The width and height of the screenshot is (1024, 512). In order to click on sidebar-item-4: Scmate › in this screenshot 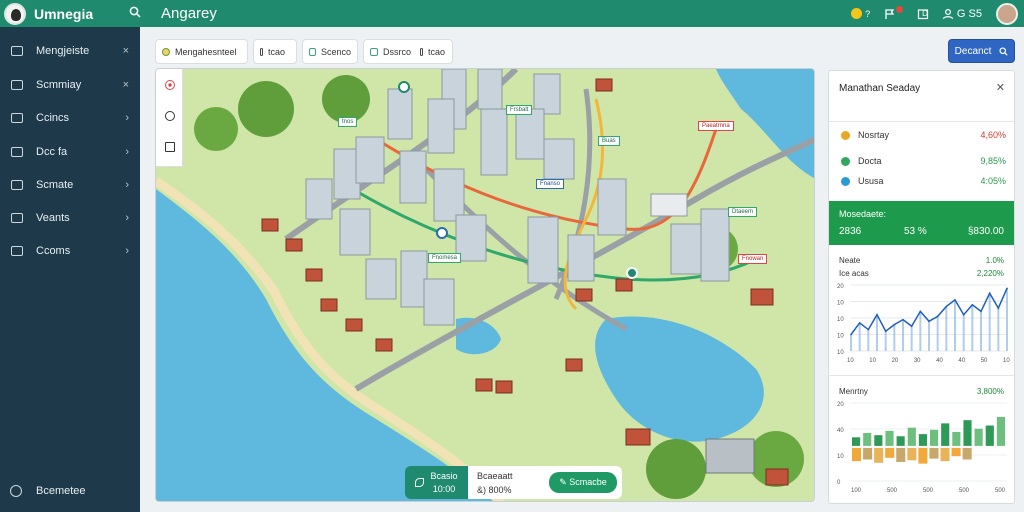, I will do `click(70, 185)`.